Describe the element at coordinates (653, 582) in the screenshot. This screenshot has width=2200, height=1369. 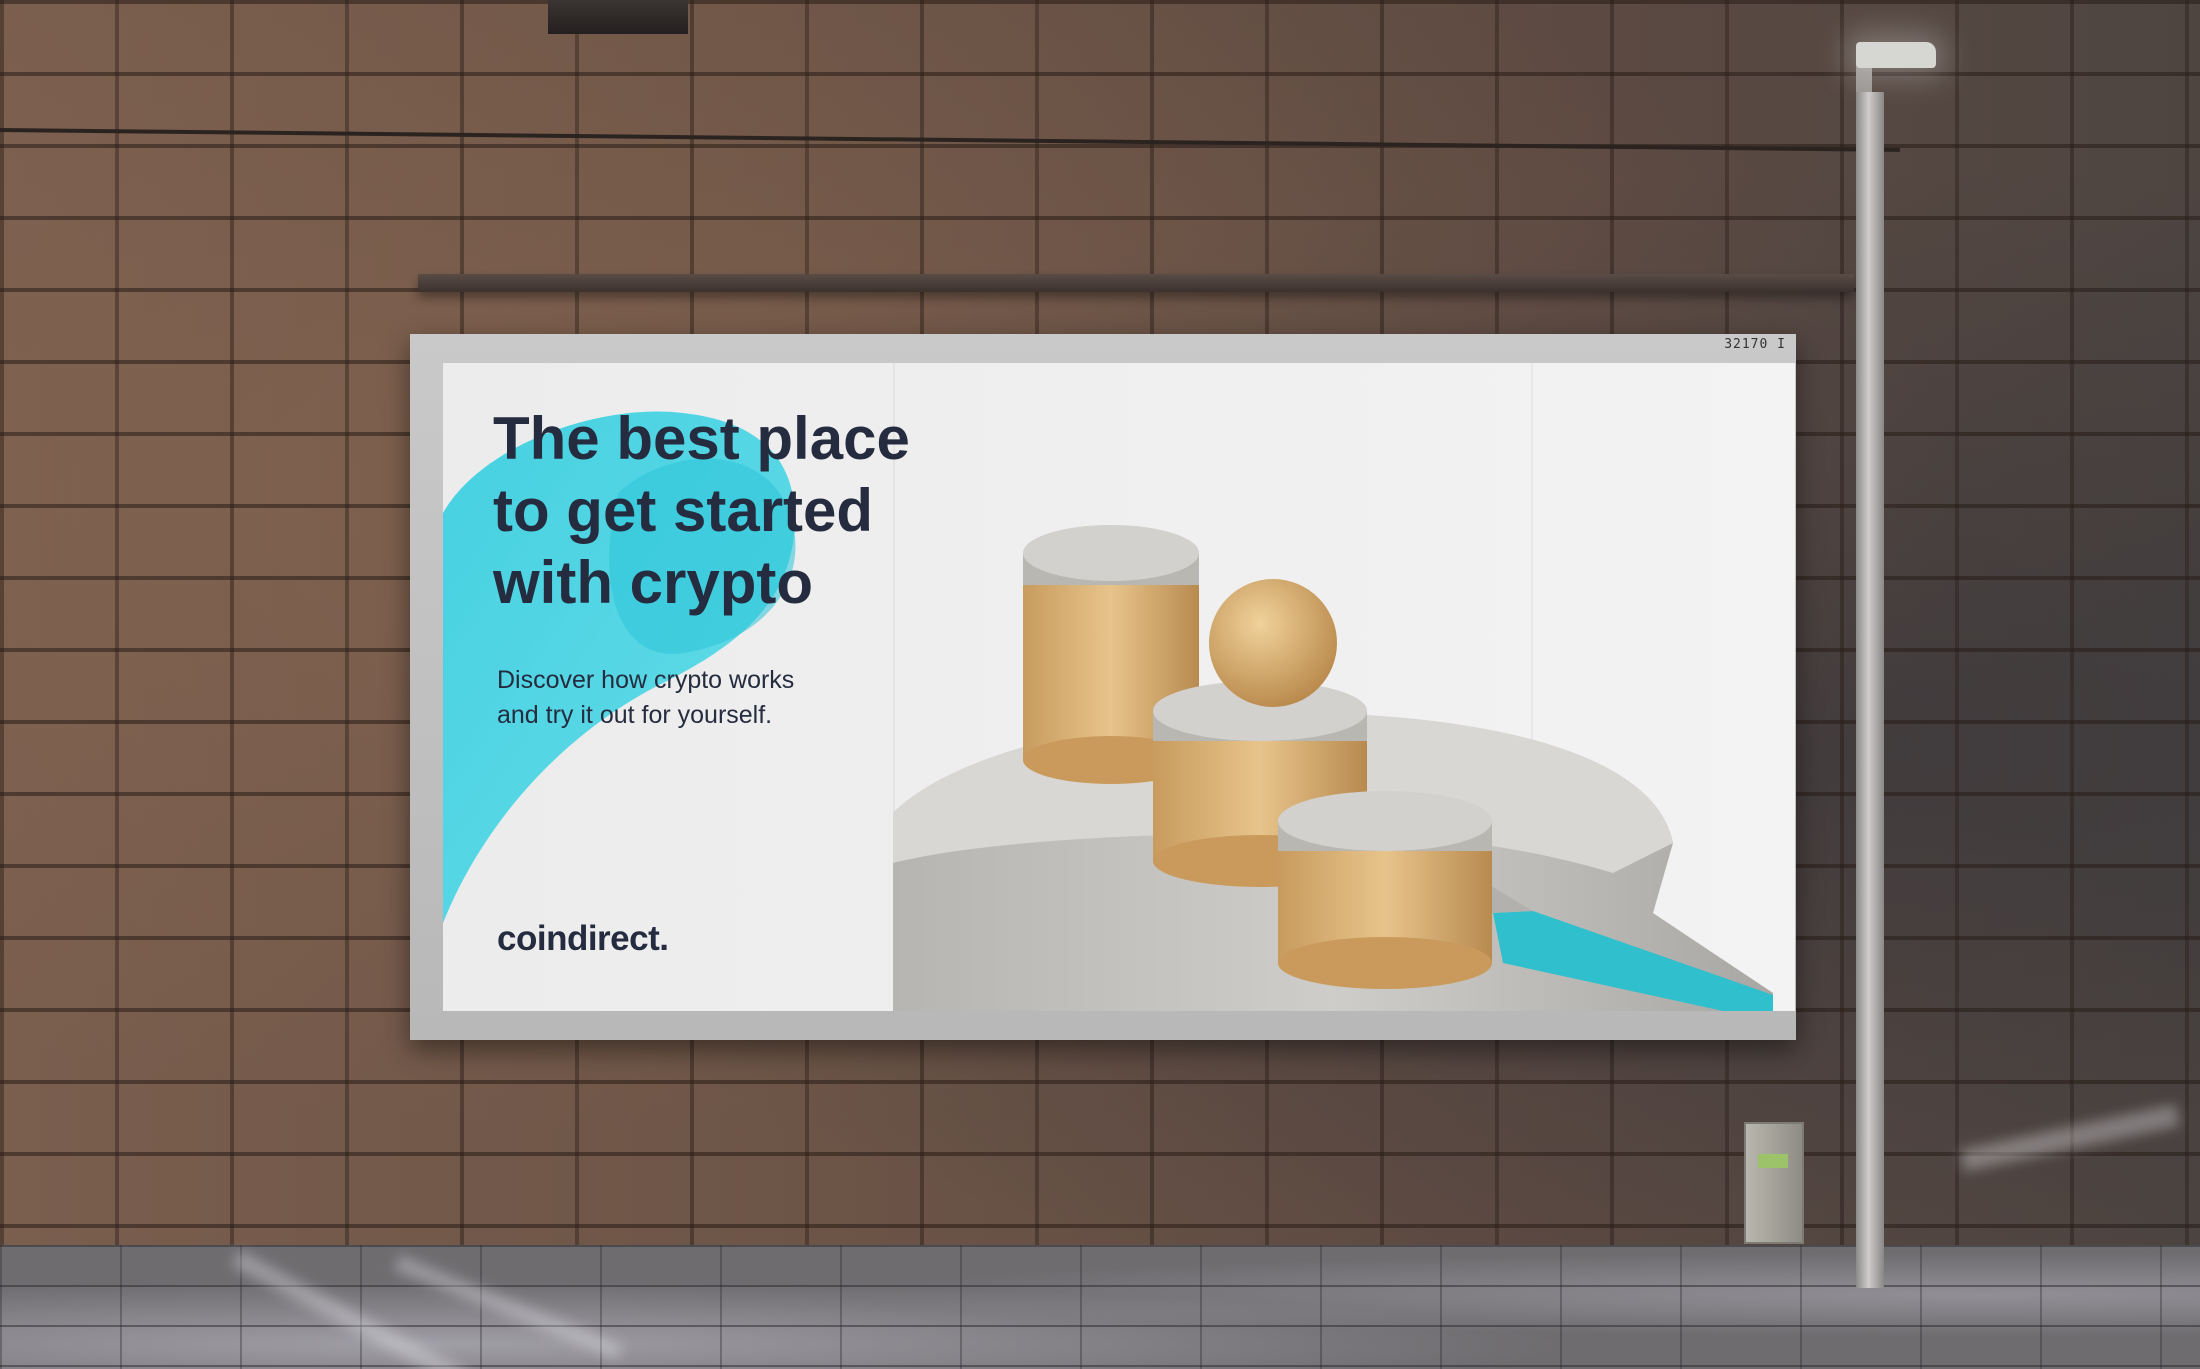
I see `headline-line: with crypto` at that location.